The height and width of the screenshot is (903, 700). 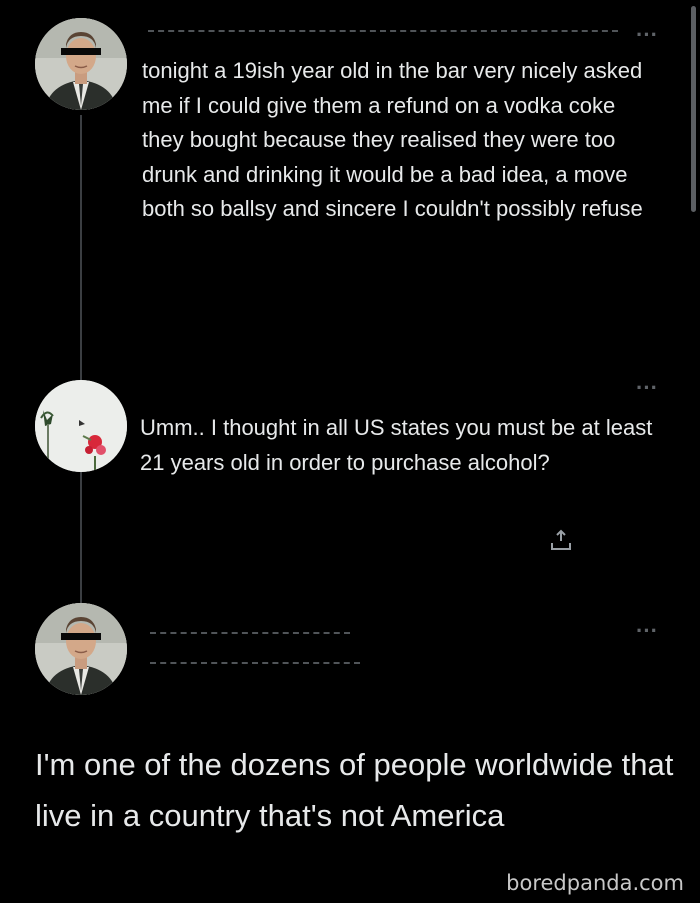 What do you see at coordinates (693, 109) in the screenshot?
I see `scrollbar` at bounding box center [693, 109].